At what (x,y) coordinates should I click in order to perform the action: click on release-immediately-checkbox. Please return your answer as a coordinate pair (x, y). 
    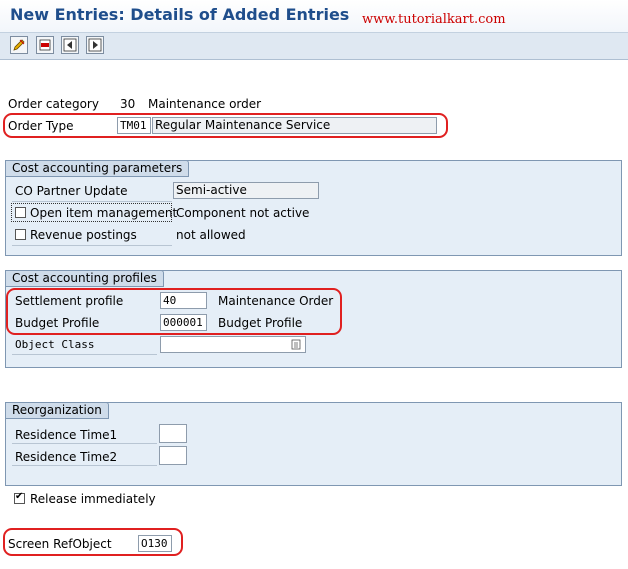
    Looking at the image, I should click on (19, 497).